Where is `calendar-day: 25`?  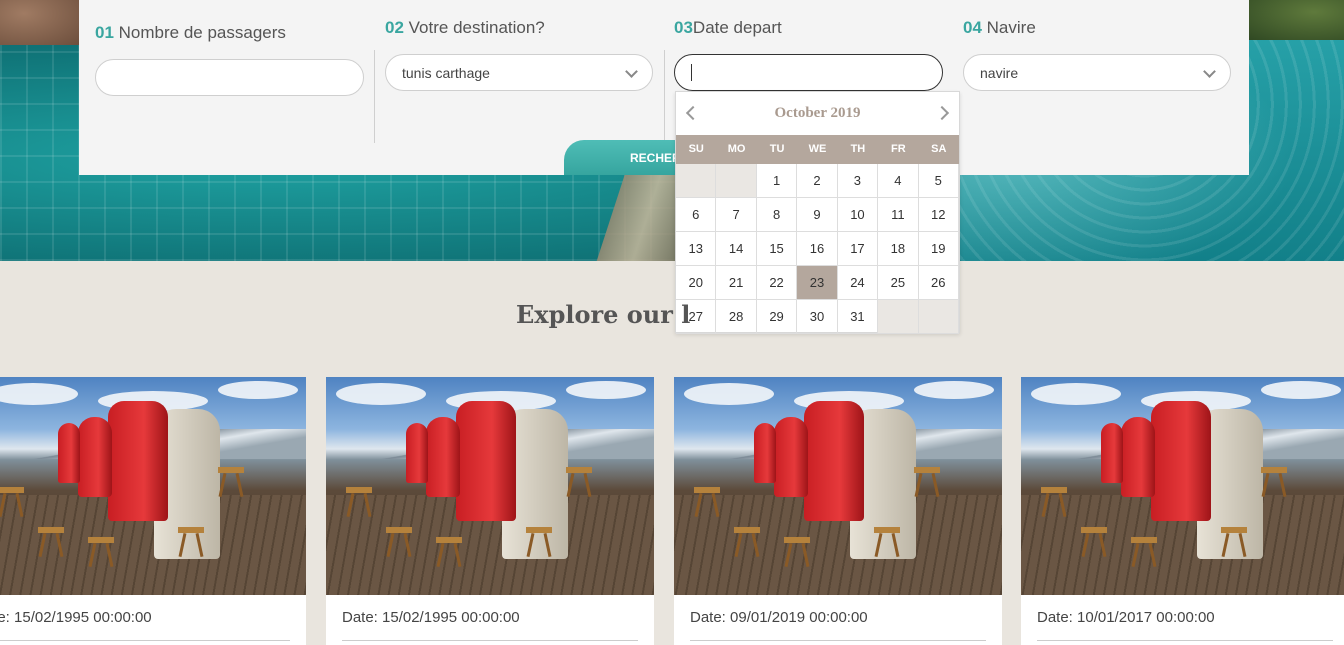
calendar-day: 25 is located at coordinates (898, 283).